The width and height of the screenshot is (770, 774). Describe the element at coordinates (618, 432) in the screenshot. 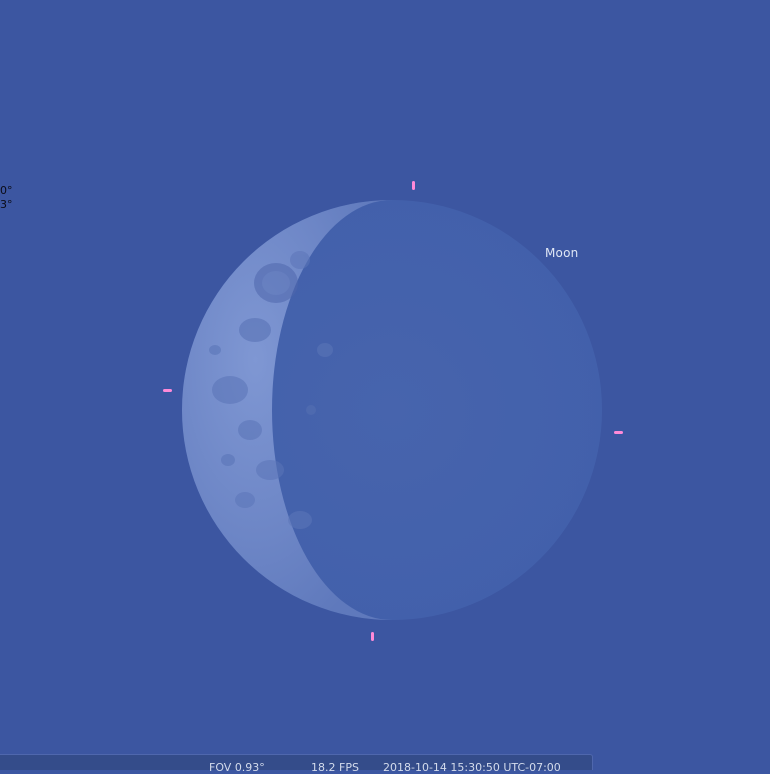

I see `pink-tick-marker-right` at that location.